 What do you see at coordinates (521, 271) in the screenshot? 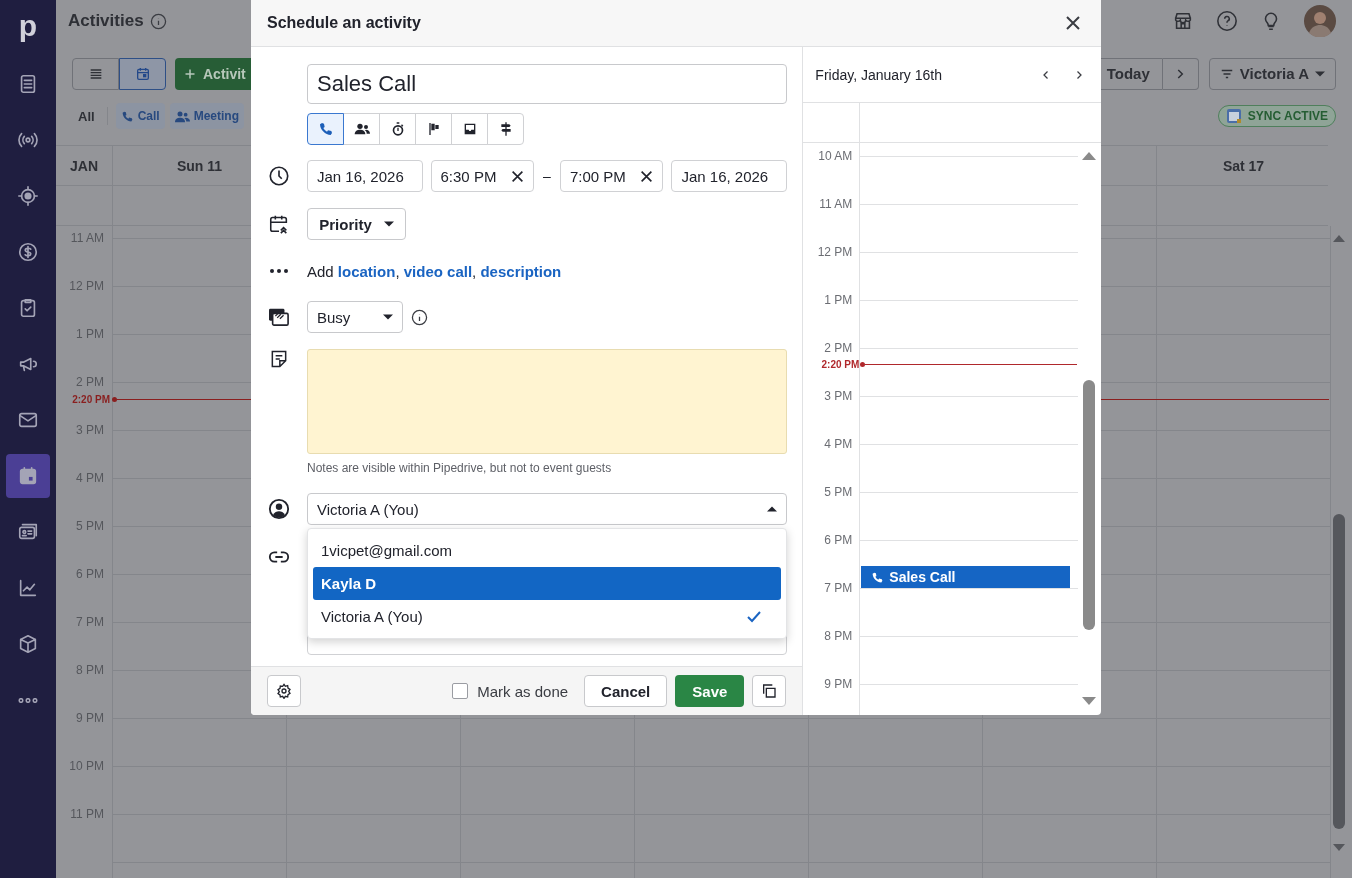
I see `add-detail-link: description` at bounding box center [521, 271].